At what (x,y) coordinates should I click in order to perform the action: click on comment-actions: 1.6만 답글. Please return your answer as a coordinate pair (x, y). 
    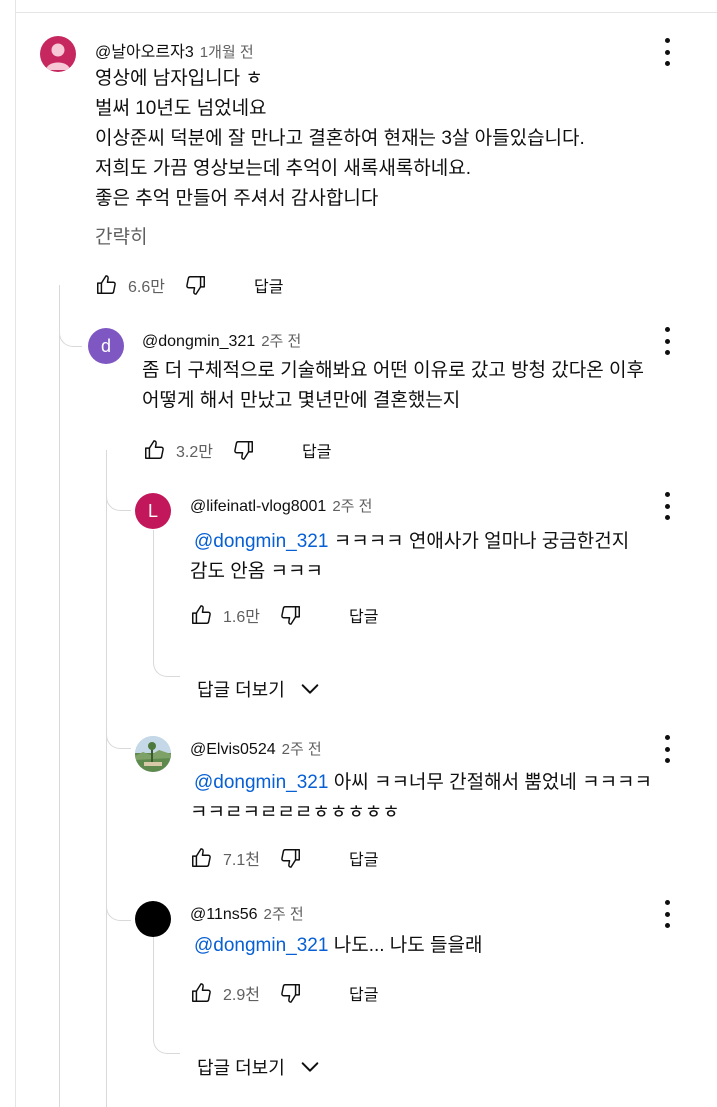
    Looking at the image, I should click on (283, 615).